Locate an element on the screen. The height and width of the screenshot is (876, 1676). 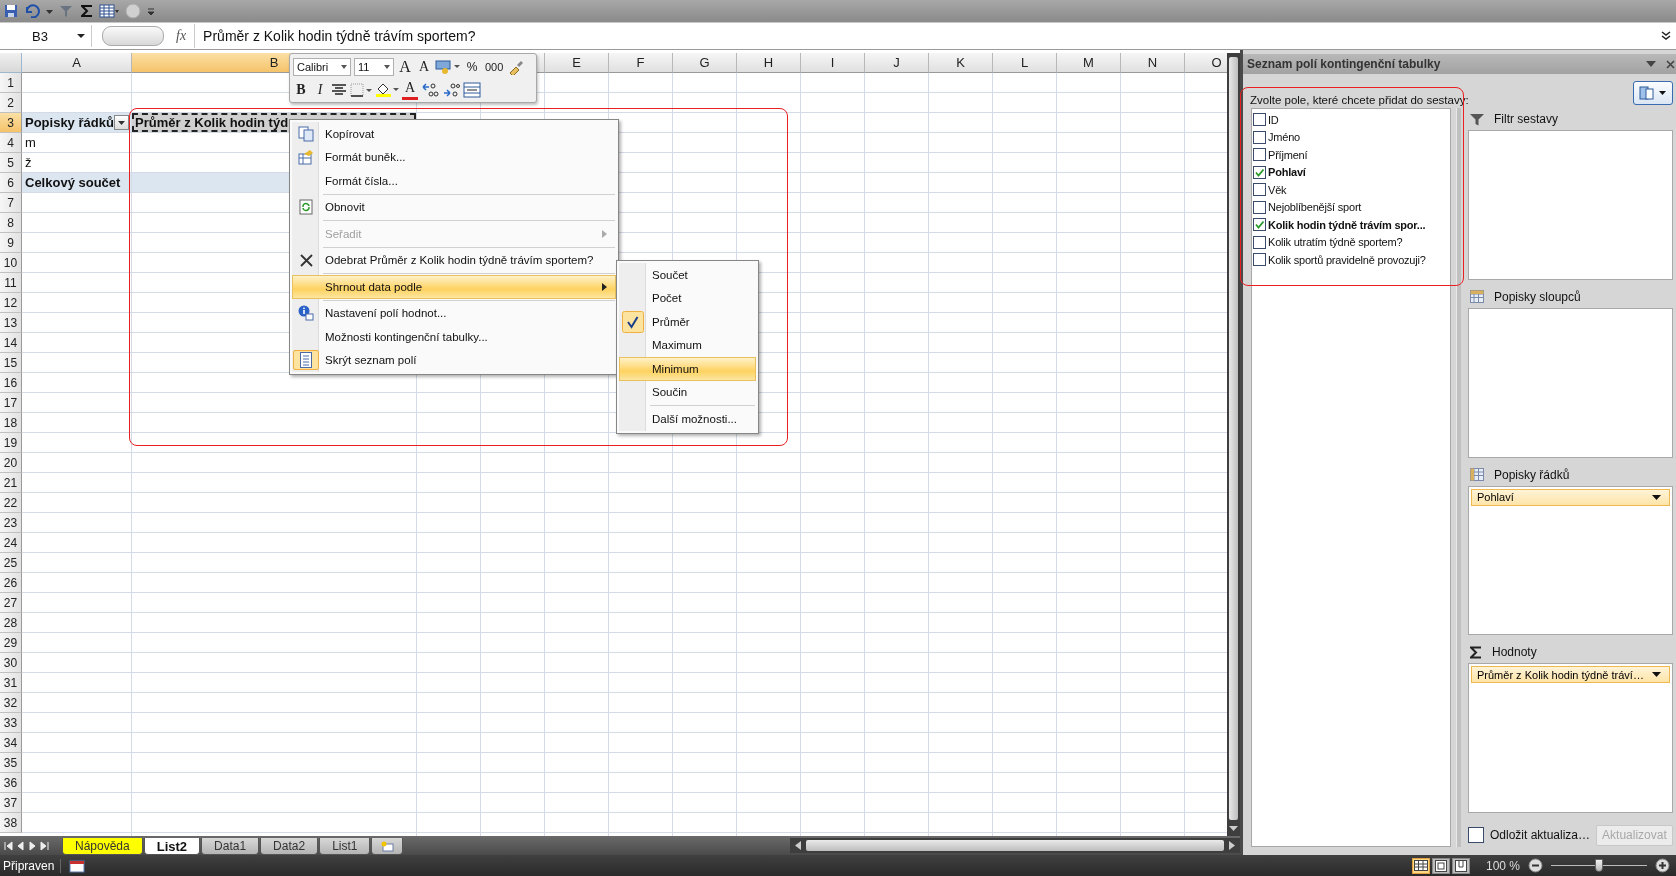
sheet-tab: Data1 is located at coordinates (230, 846).